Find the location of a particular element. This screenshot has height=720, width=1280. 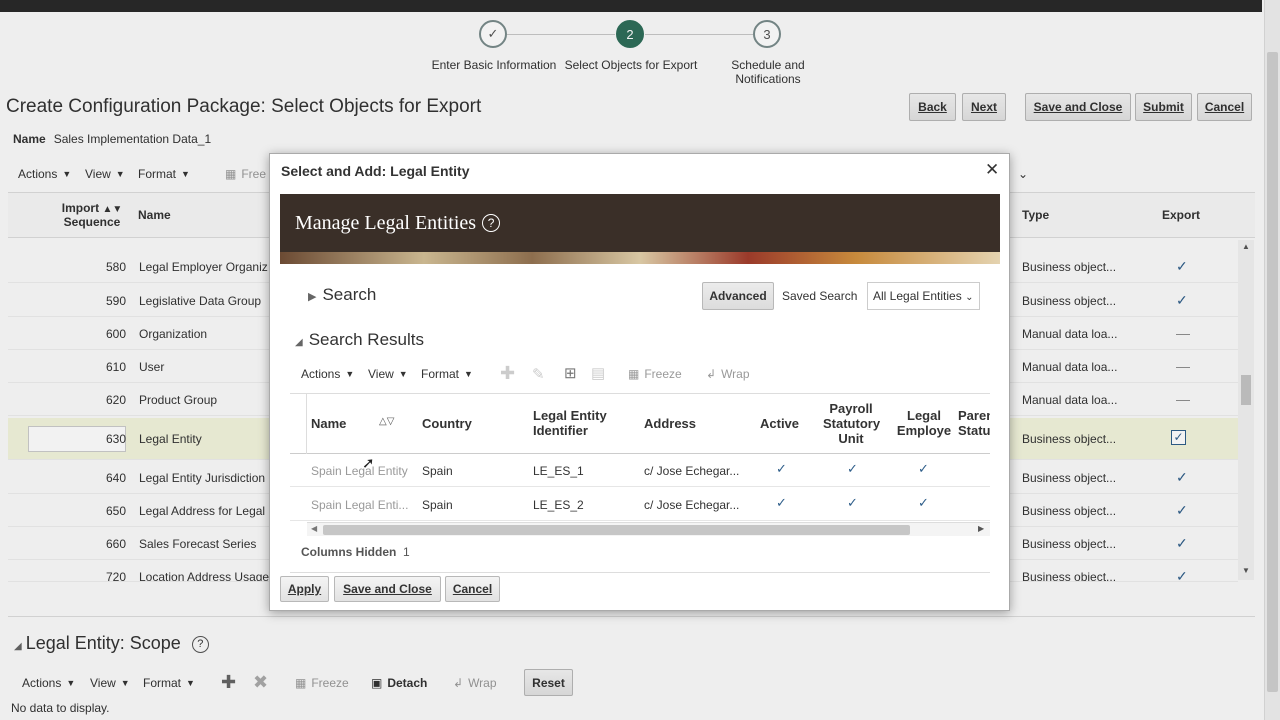

add-icon: ✚ is located at coordinates (507, 373).